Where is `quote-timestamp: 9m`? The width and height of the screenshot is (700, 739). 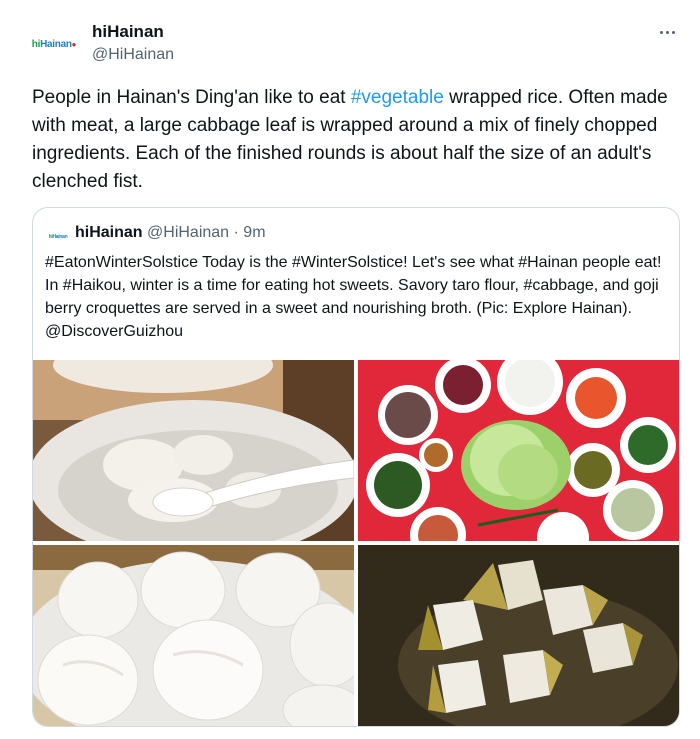 quote-timestamp: 9m is located at coordinates (254, 232).